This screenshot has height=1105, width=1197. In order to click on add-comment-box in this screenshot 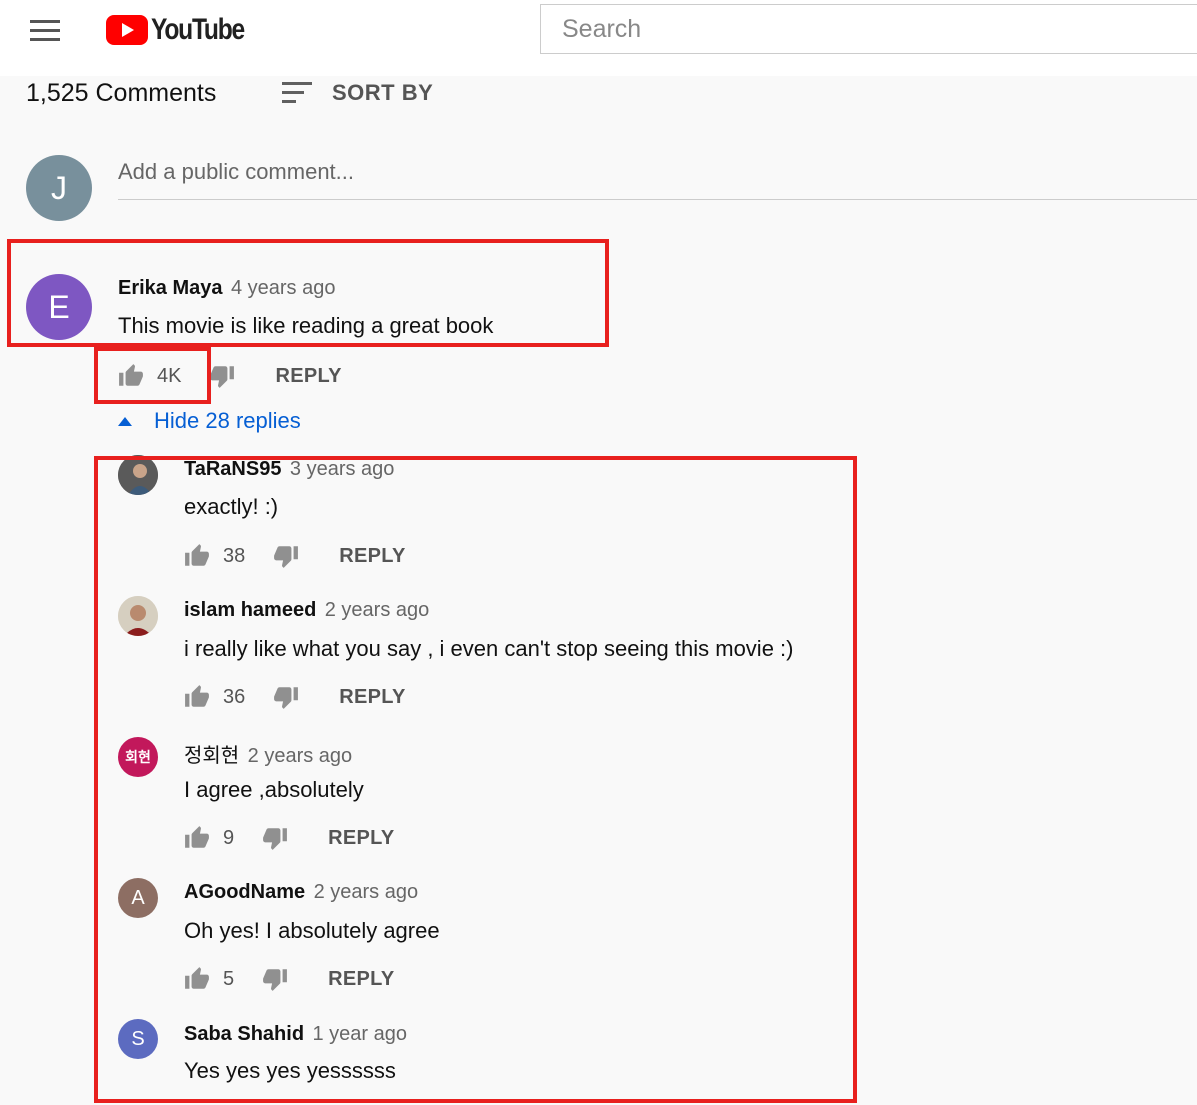, I will do `click(657, 177)`.